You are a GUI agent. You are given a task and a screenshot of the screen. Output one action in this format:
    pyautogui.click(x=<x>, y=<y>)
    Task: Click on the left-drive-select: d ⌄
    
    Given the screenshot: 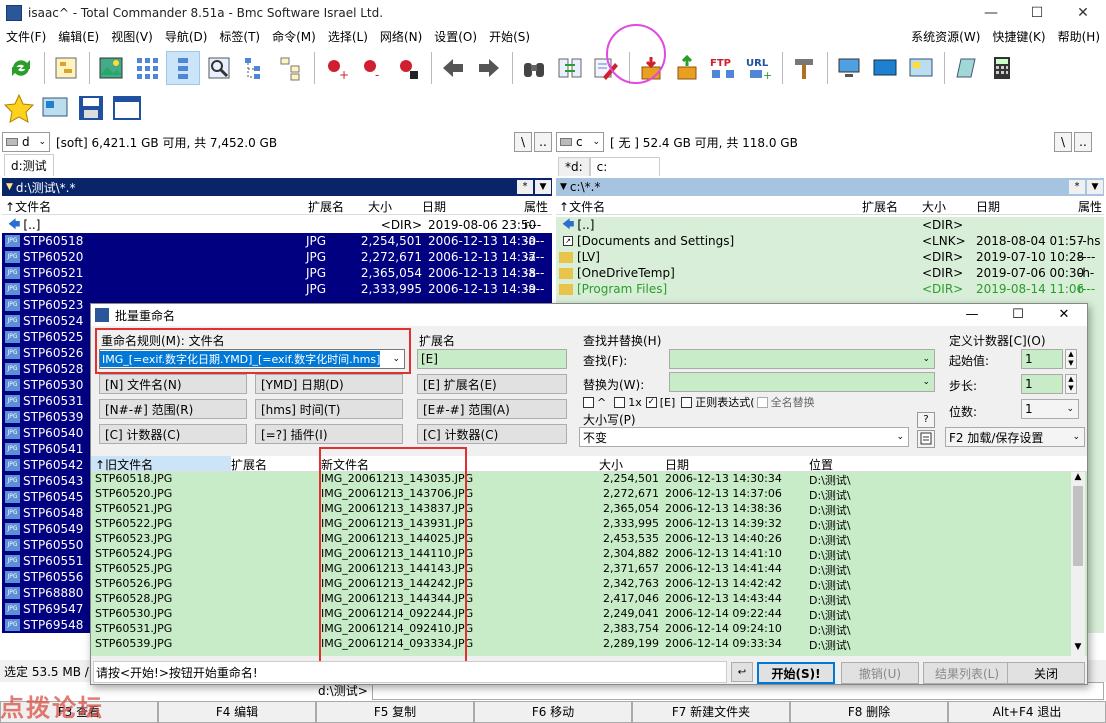 What is the action you would take?
    pyautogui.click(x=26, y=142)
    